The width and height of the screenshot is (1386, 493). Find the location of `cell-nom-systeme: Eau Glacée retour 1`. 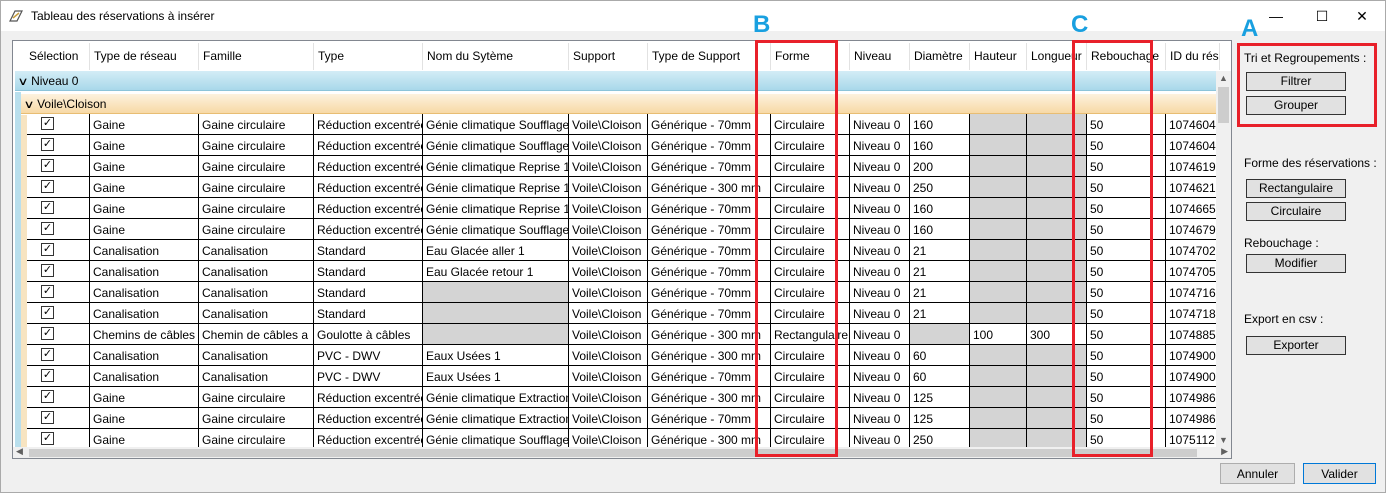

cell-nom-systeme: Eau Glacée retour 1 is located at coordinates (496, 271).